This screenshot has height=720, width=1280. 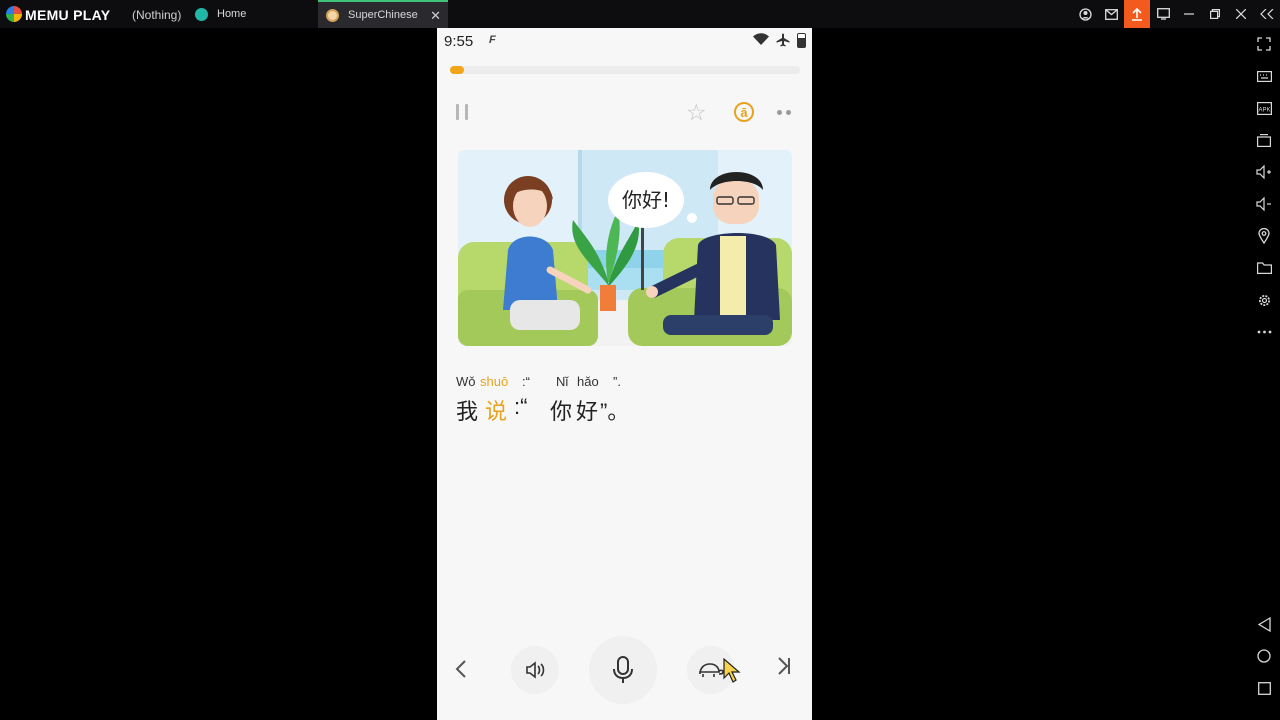 What do you see at coordinates (1264, 236) in the screenshot?
I see `location-icon` at bounding box center [1264, 236].